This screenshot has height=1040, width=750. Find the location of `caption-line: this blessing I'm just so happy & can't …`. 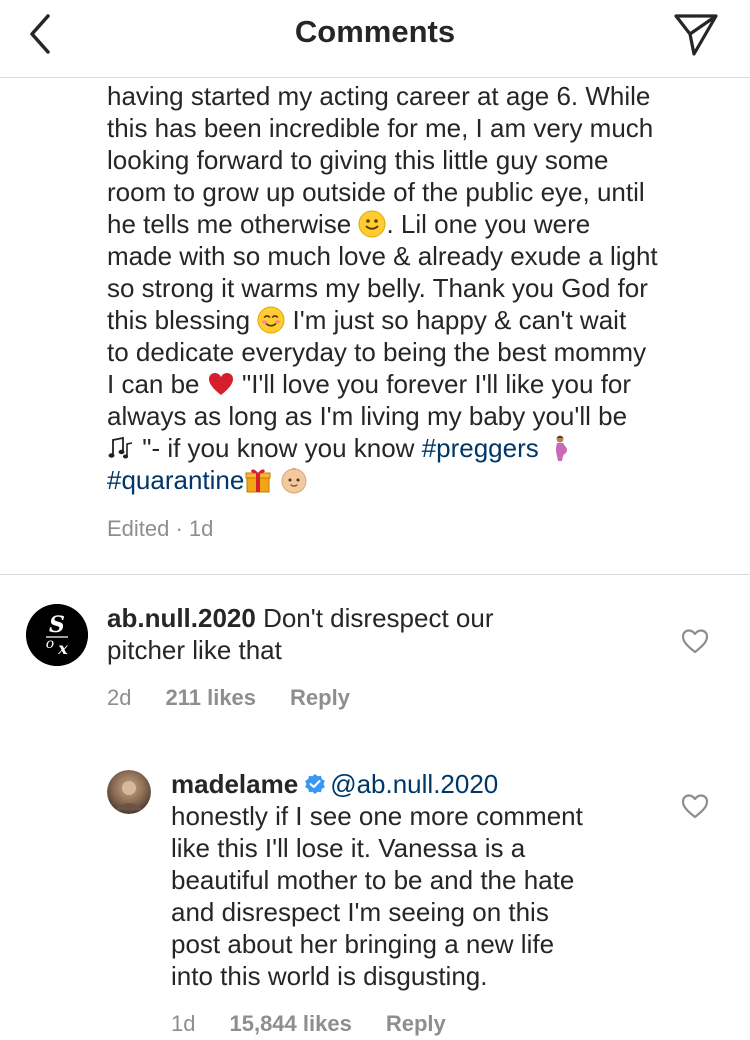

caption-line: this blessing I'm just so happy & can't … is located at coordinates (419, 320).